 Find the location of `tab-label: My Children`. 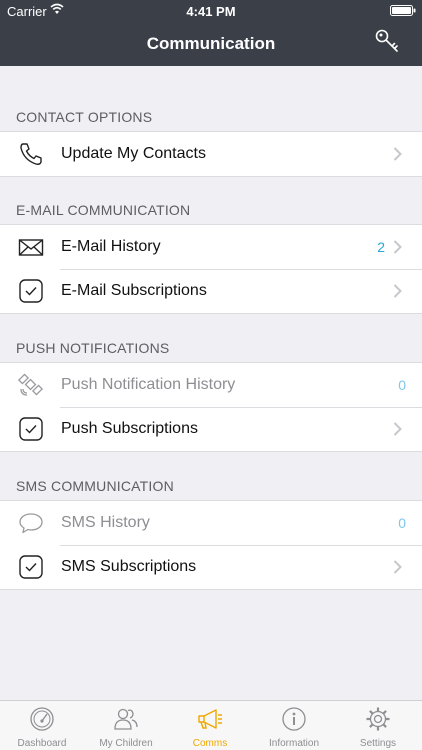

tab-label: My Children is located at coordinates (126, 743).